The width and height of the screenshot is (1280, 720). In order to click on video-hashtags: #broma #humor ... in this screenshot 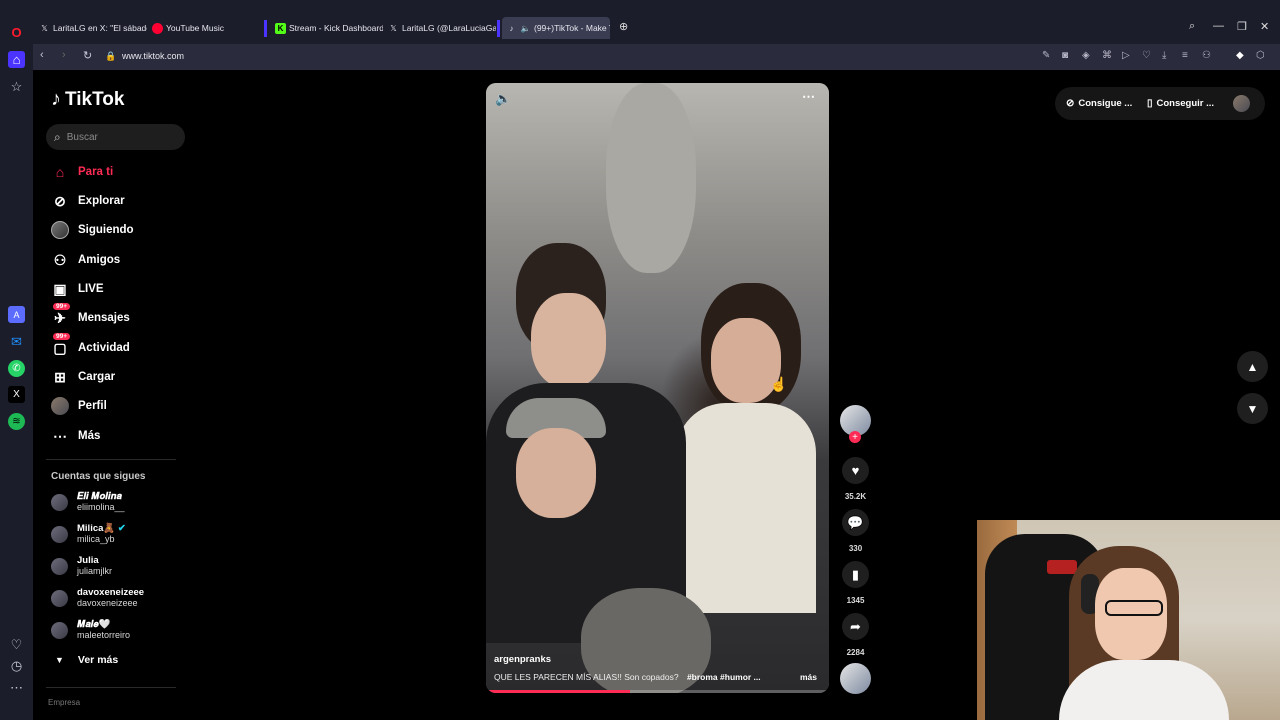, I will do `click(724, 677)`.